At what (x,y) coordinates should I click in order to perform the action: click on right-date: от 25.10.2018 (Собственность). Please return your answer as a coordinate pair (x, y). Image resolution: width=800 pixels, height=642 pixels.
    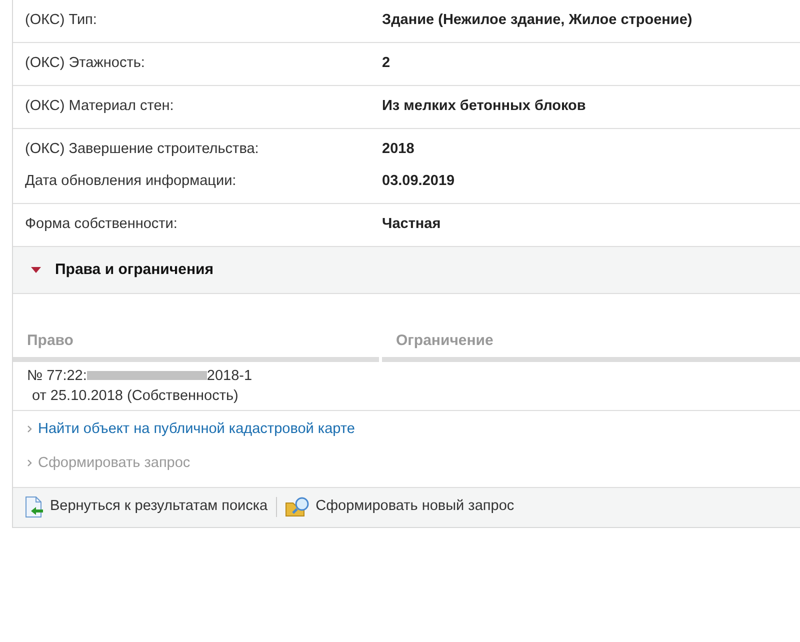
    Looking at the image, I should click on (135, 396).